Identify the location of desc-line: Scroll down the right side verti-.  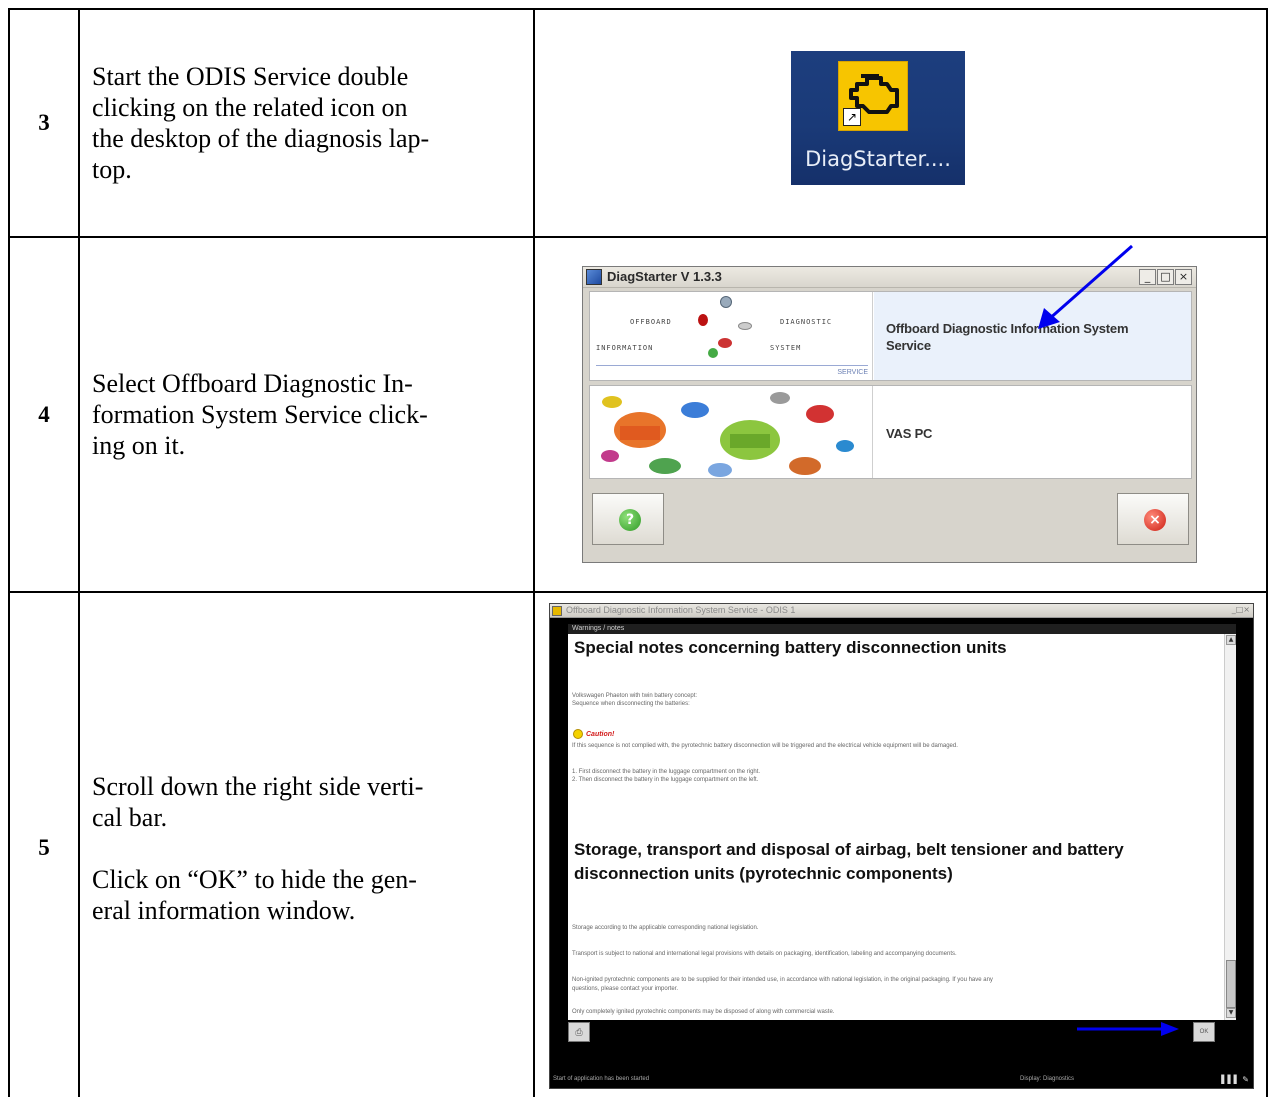
(258, 786).